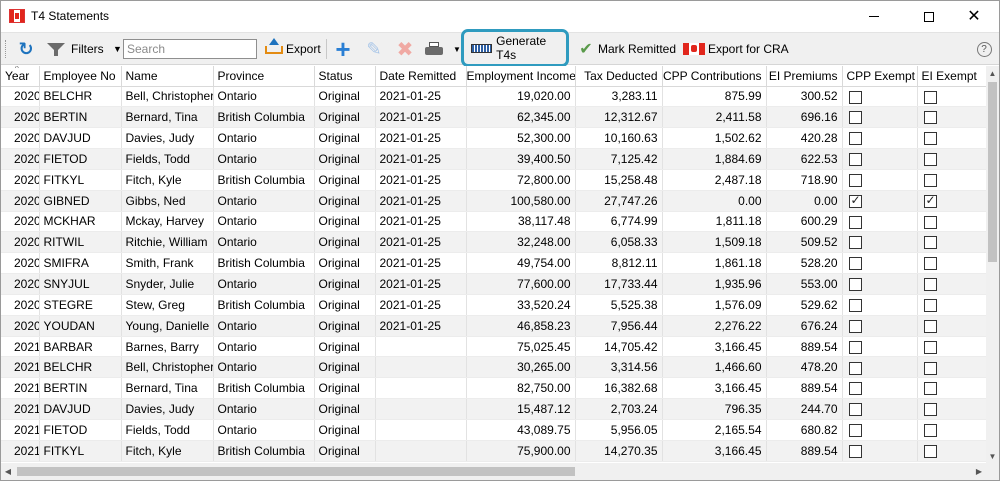  Describe the element at coordinates (80, 76) in the screenshot. I see `column-header-employee-no: Employee No` at that location.